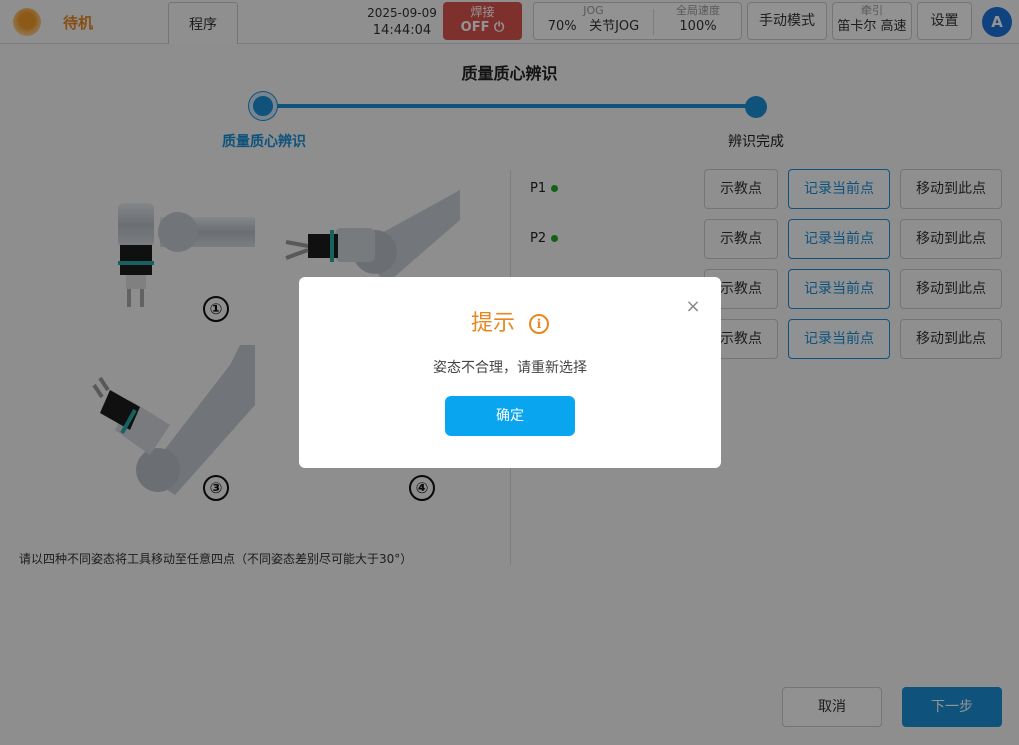  What do you see at coordinates (539, 324) in the screenshot?
I see `info-icon: i` at bounding box center [539, 324].